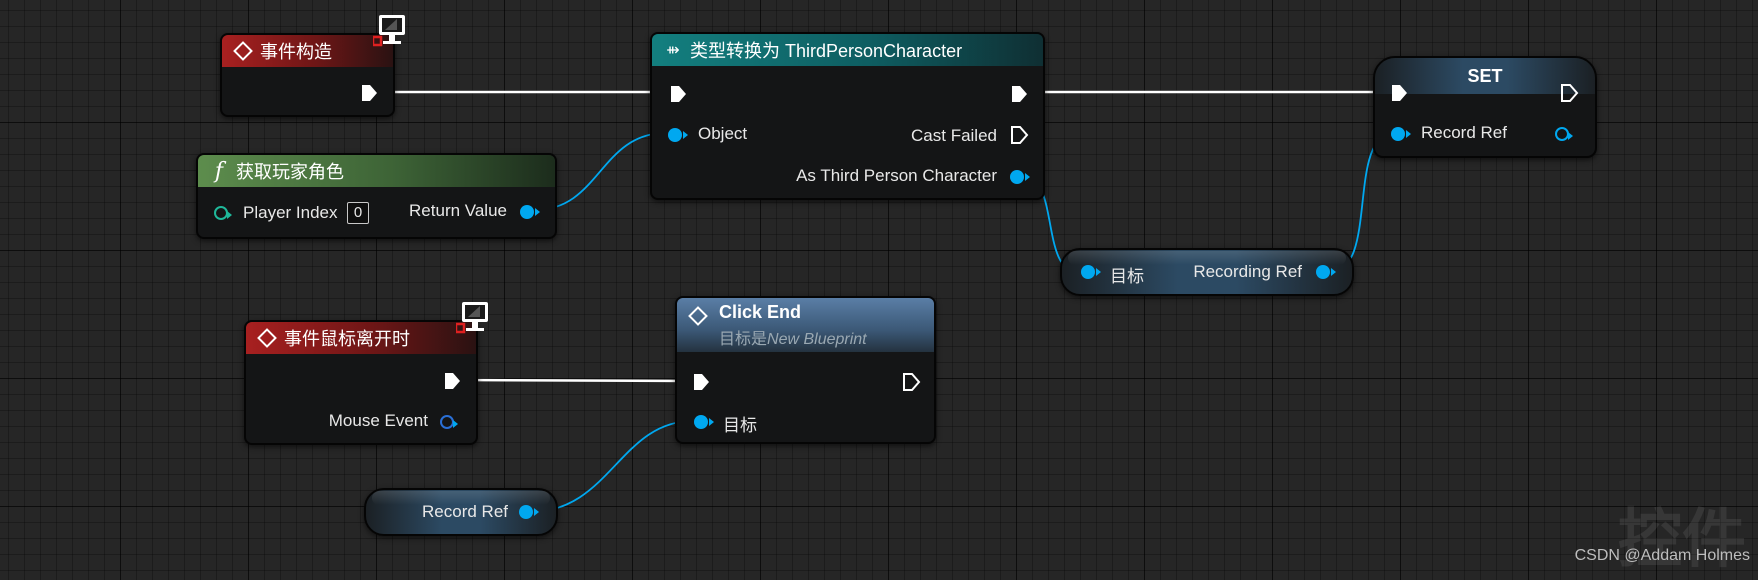  I want to click on mouse-leave-exec-out-pin, so click(452, 381).